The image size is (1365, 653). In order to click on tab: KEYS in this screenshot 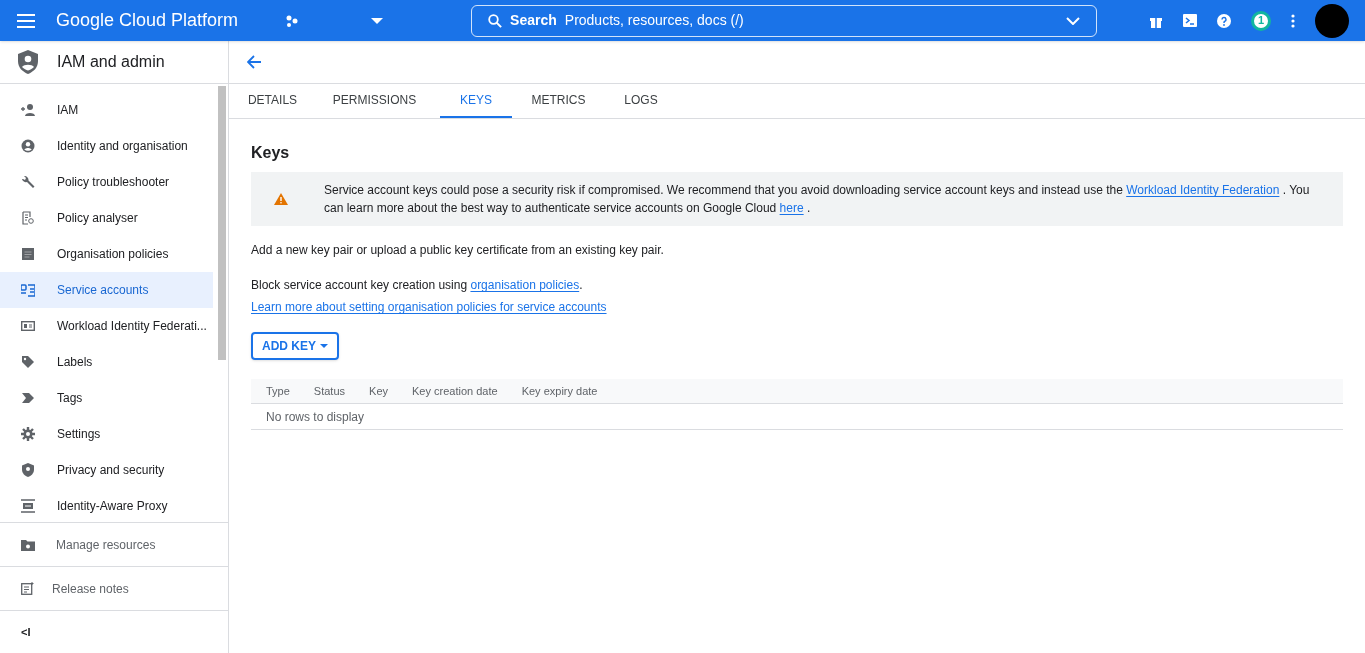, I will do `click(476, 101)`.